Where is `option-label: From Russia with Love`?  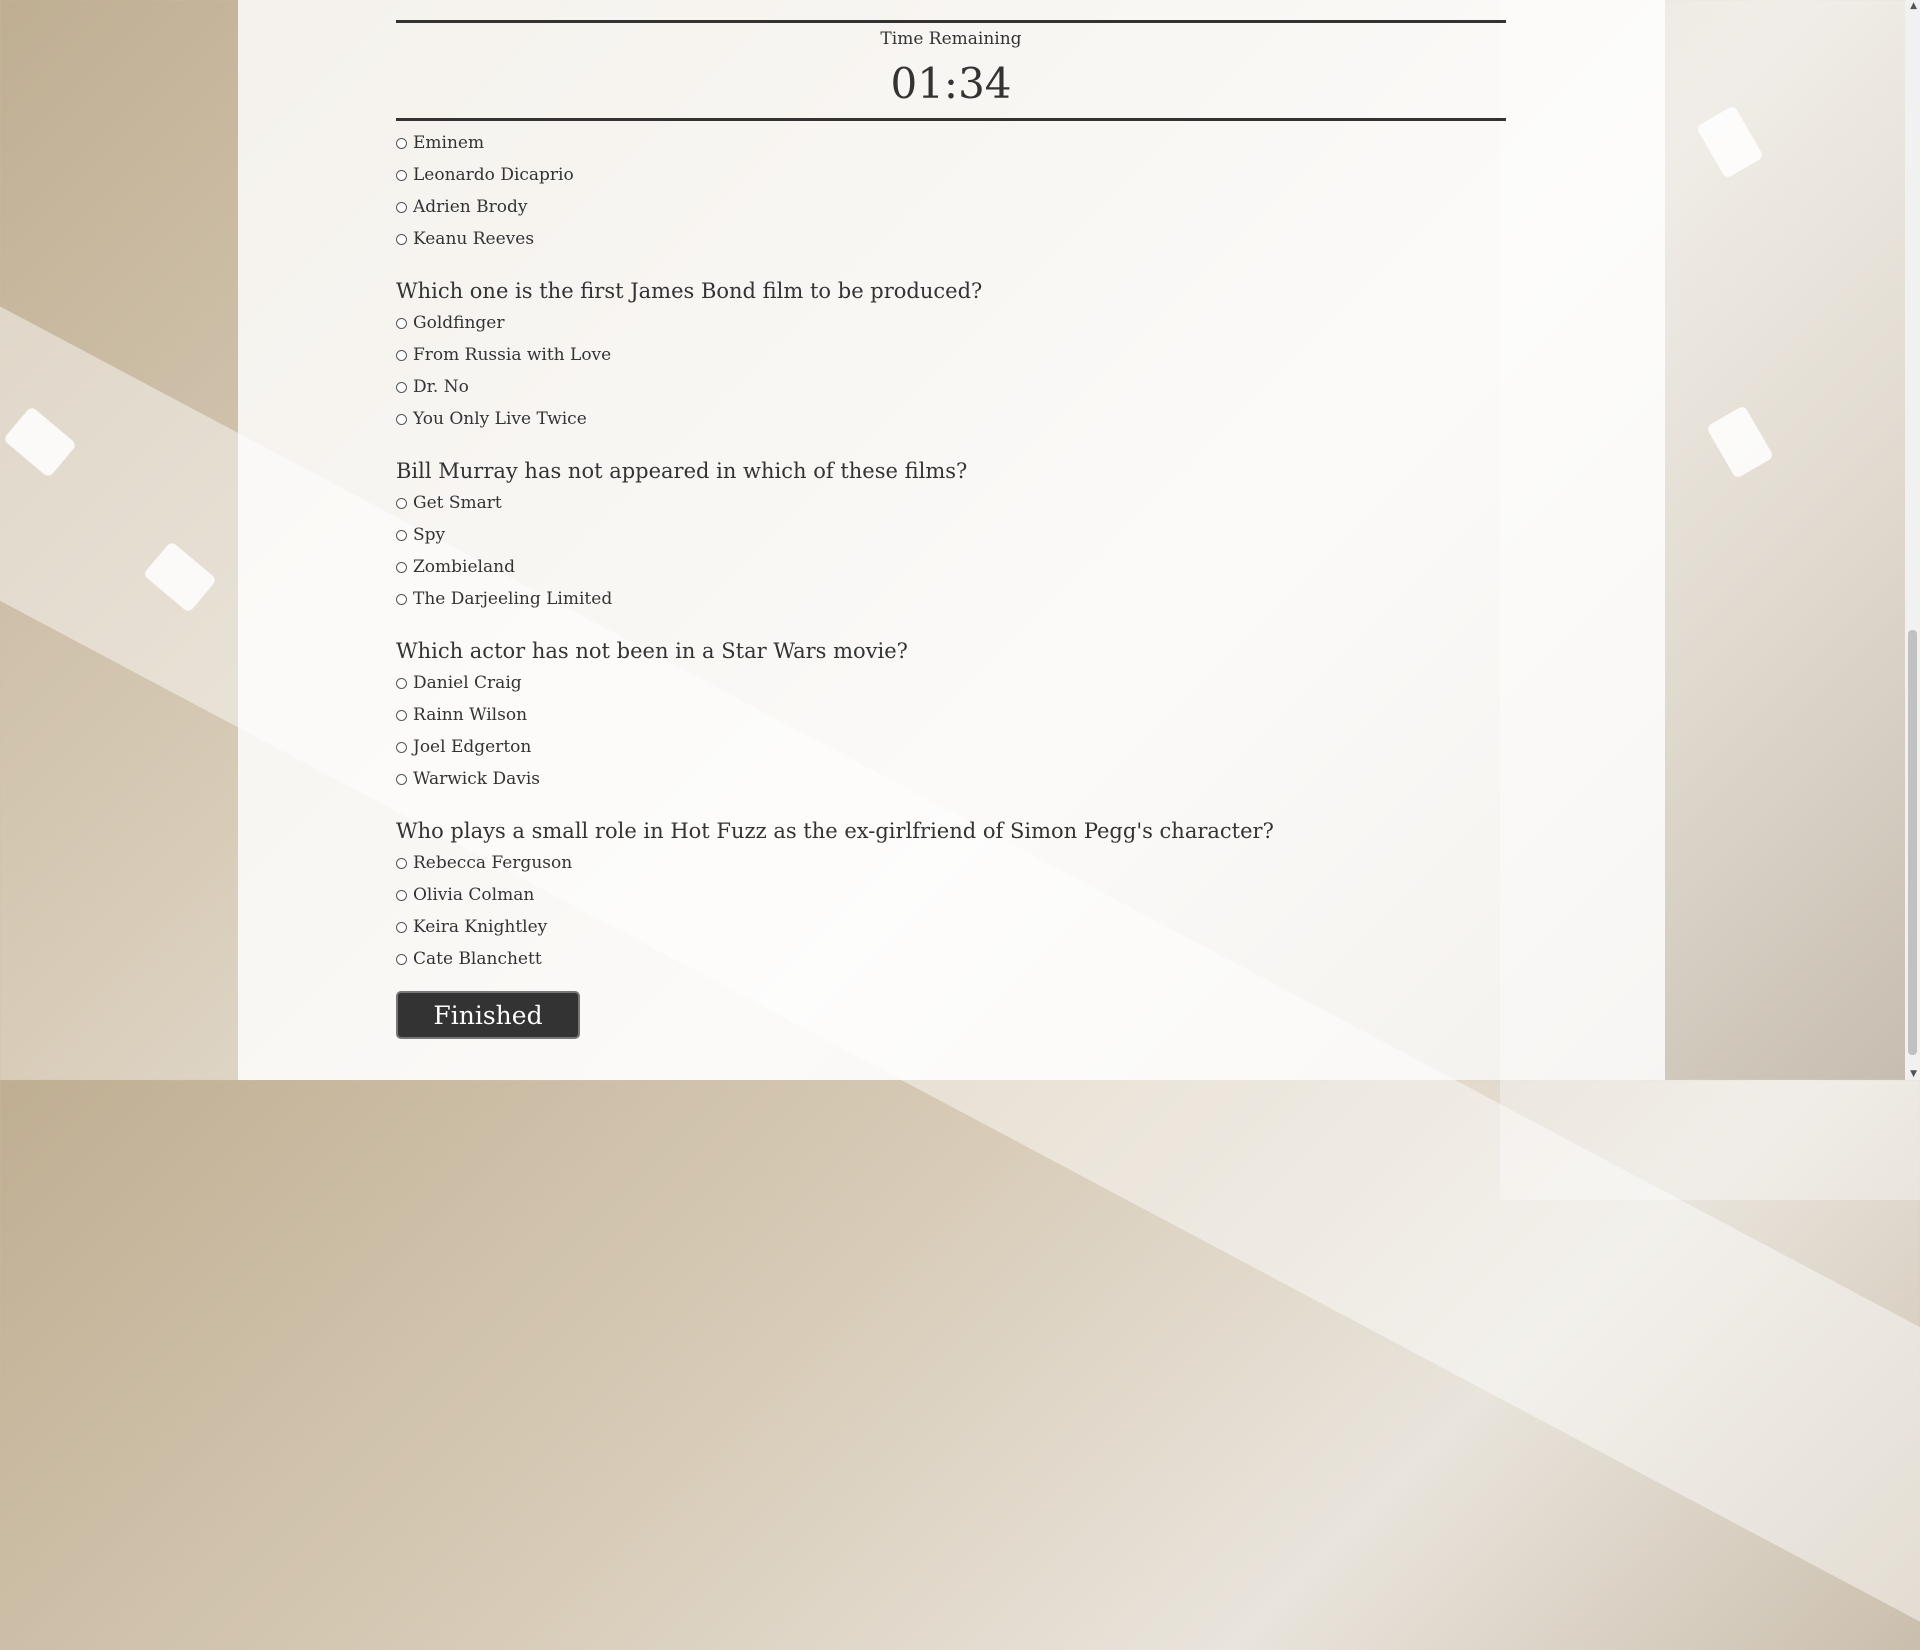 option-label: From Russia with Love is located at coordinates (512, 355).